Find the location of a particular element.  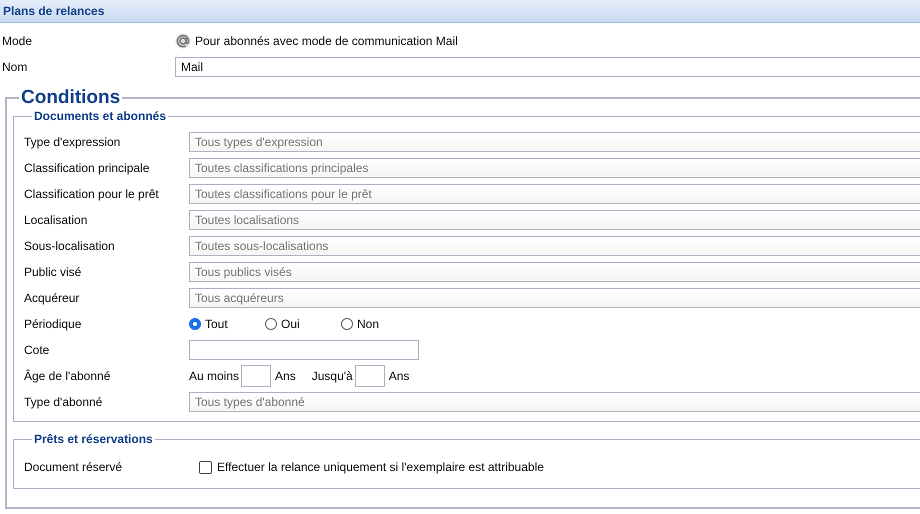

field-label: Au moins is located at coordinates (214, 376).